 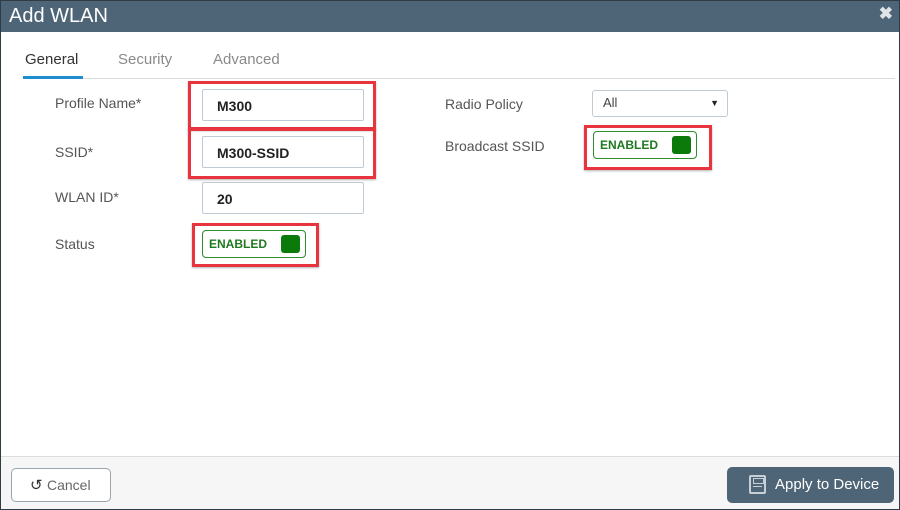 I want to click on radio-policy-value: All, so click(x=610, y=102).